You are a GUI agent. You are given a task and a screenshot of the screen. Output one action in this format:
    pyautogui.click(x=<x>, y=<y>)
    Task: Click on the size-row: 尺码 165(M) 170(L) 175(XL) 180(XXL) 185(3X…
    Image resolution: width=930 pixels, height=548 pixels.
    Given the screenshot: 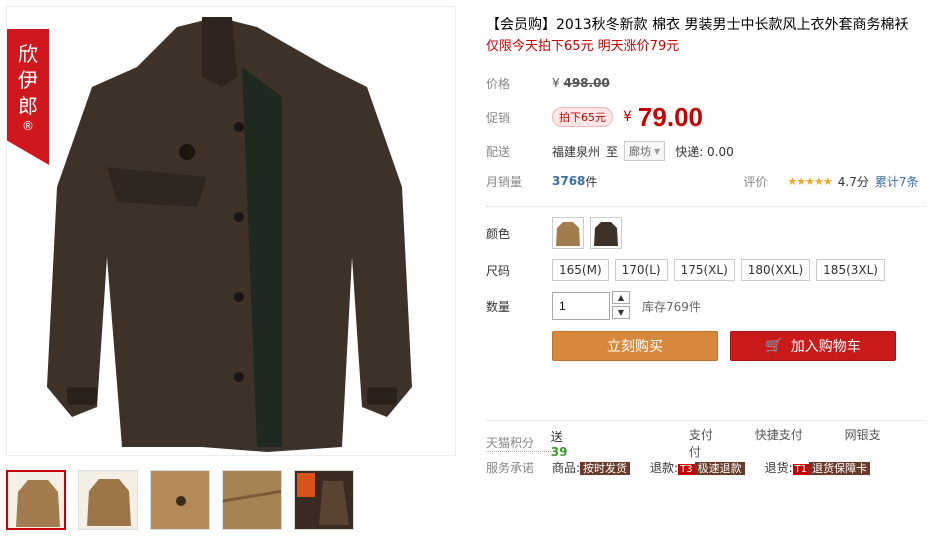 What is the action you would take?
    pyautogui.click(x=706, y=270)
    